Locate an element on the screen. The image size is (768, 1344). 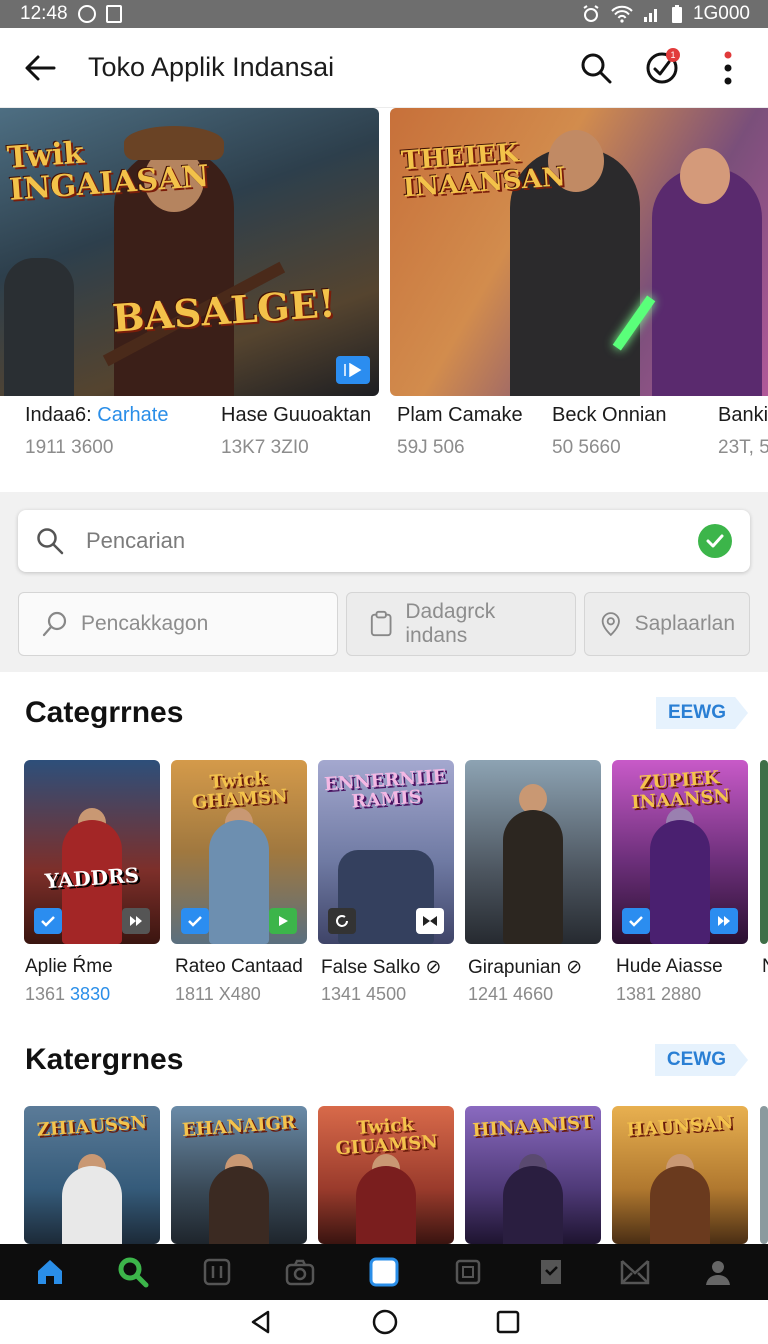
featured-caption: Banki 23T, 5 is located at coordinates (743, 431).